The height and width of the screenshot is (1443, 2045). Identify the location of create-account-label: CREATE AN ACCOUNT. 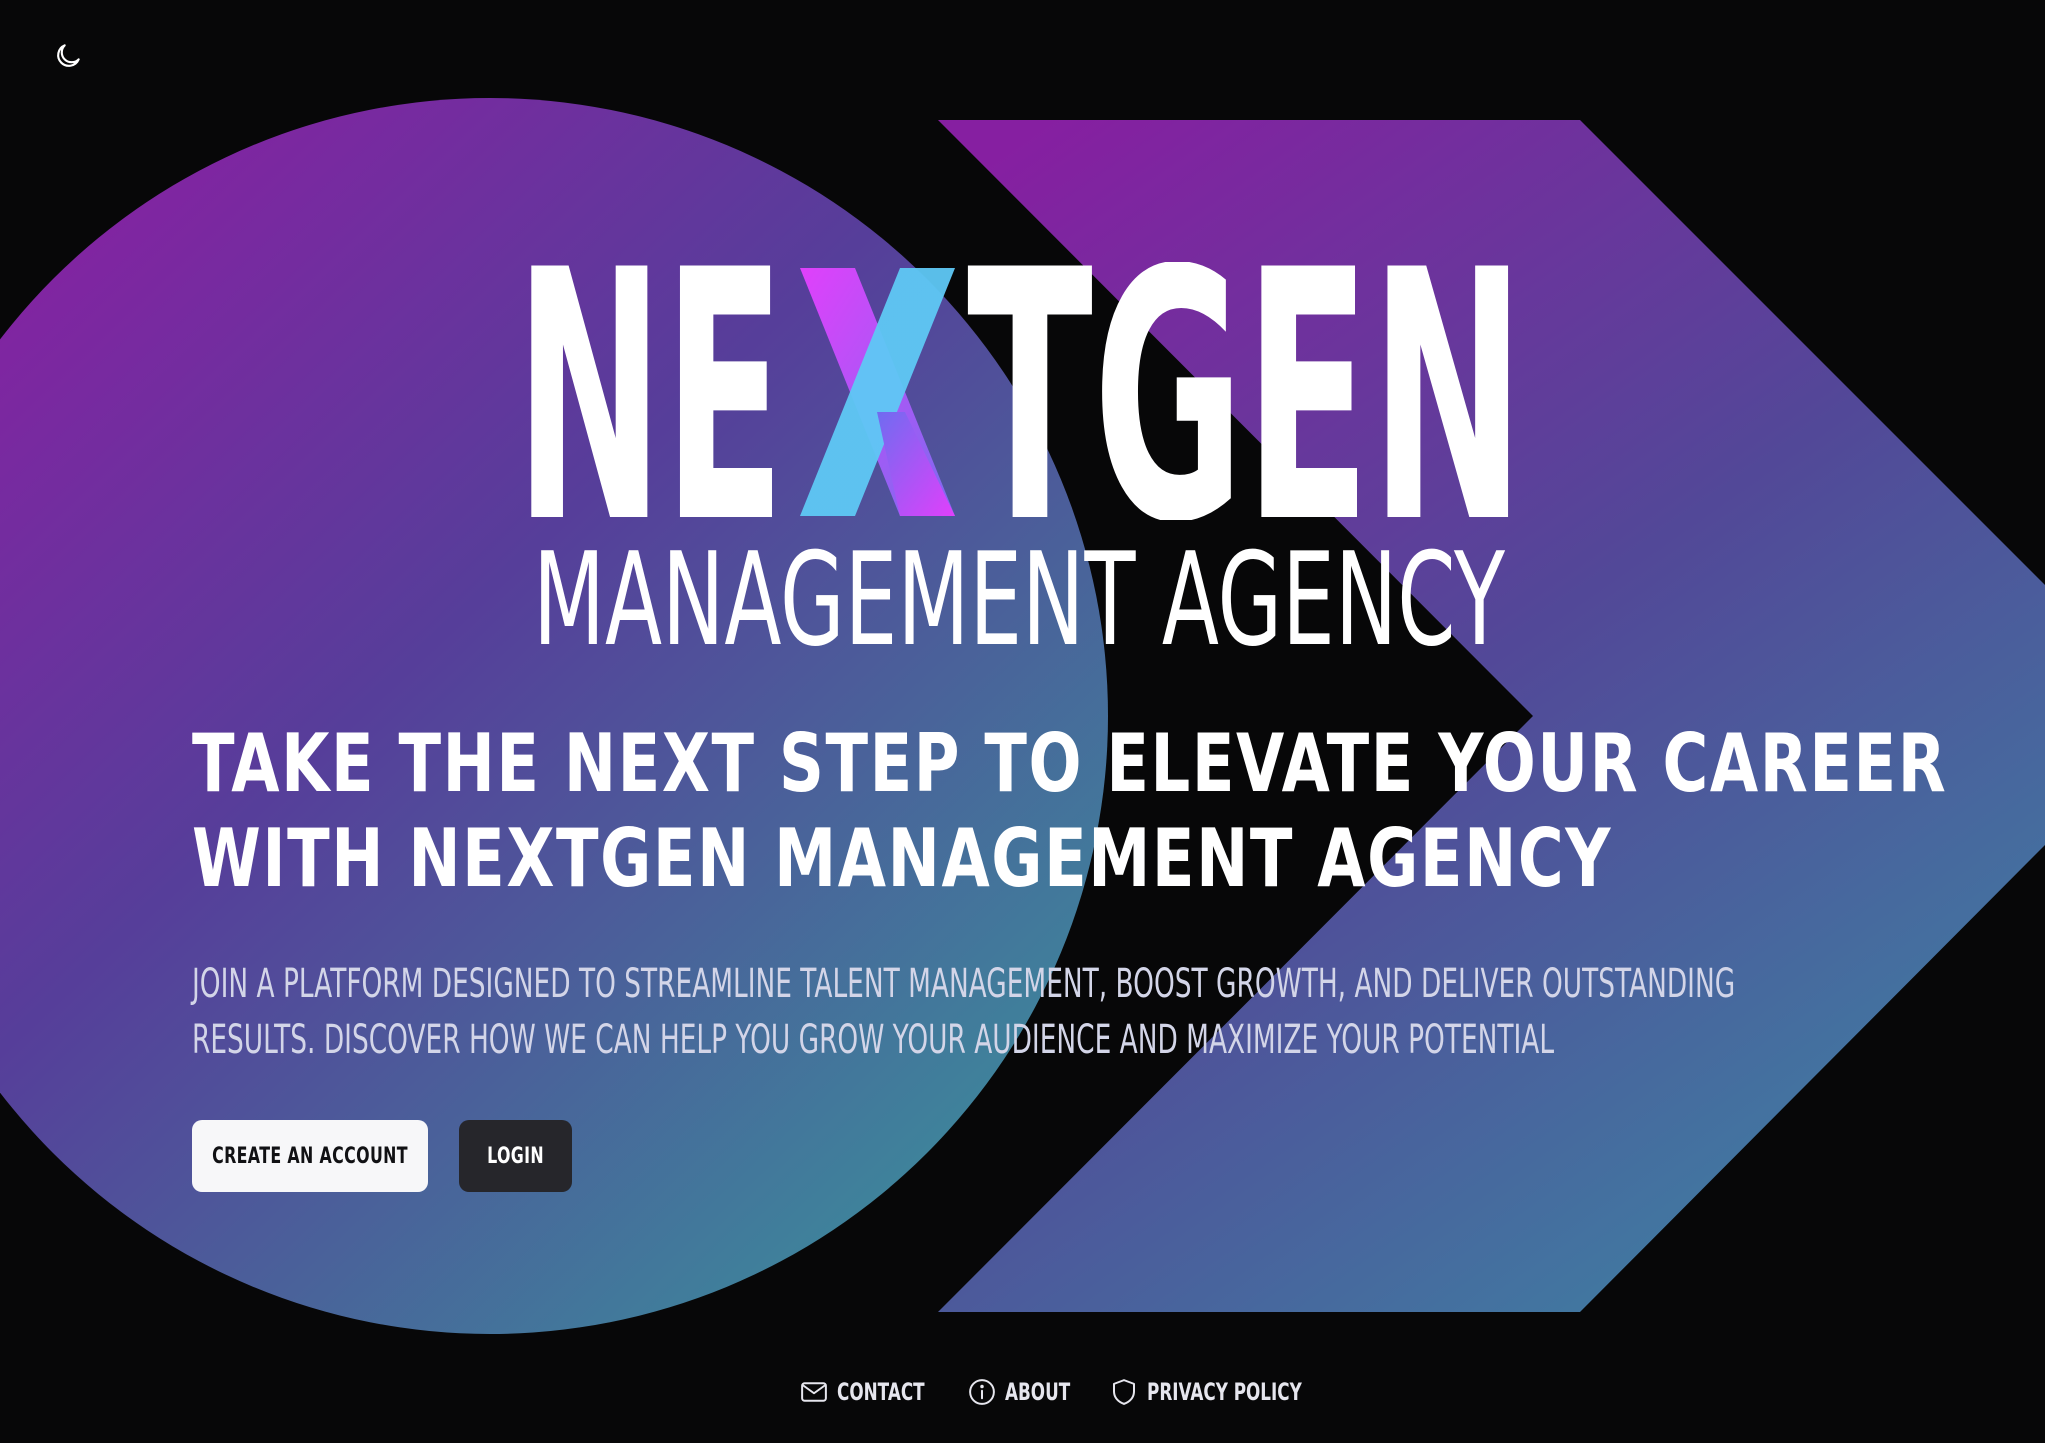
(310, 1156).